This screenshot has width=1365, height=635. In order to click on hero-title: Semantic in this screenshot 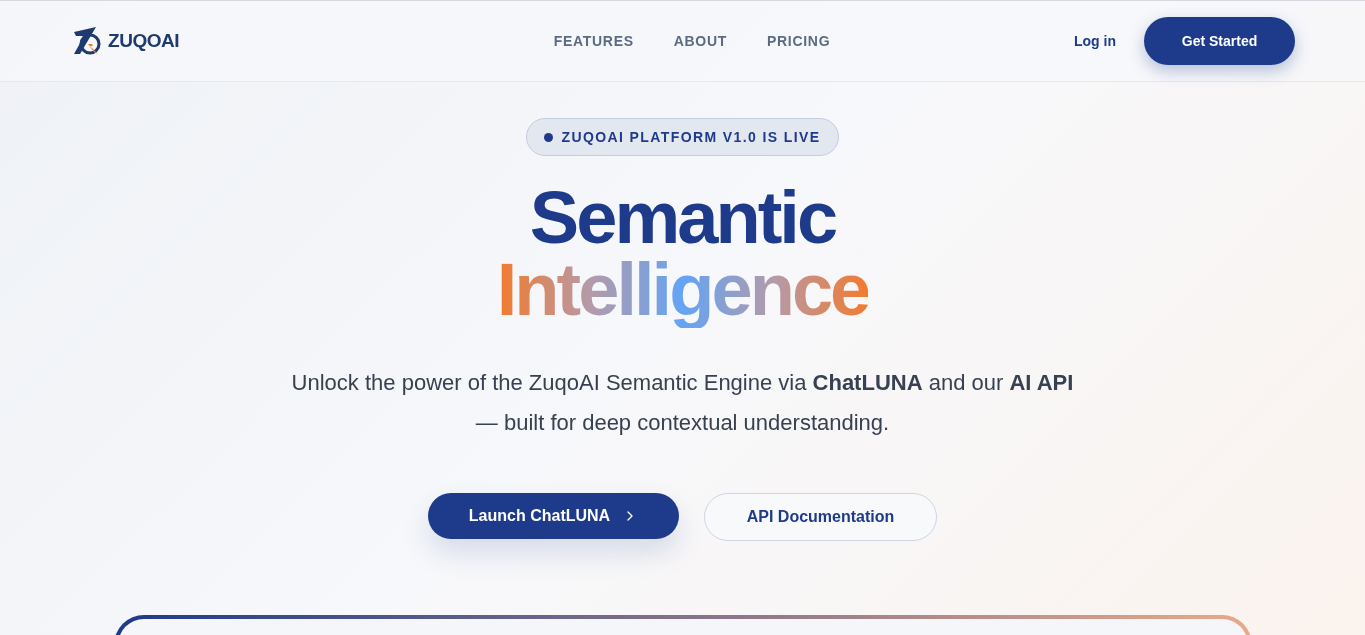, I will do `click(682, 218)`.